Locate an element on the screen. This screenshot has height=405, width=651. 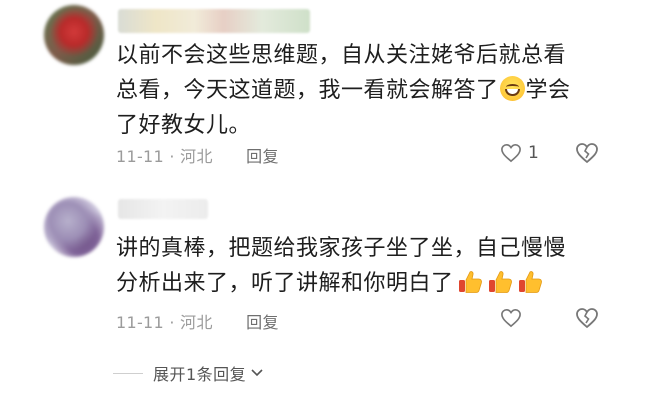
divider is located at coordinates (128, 373).